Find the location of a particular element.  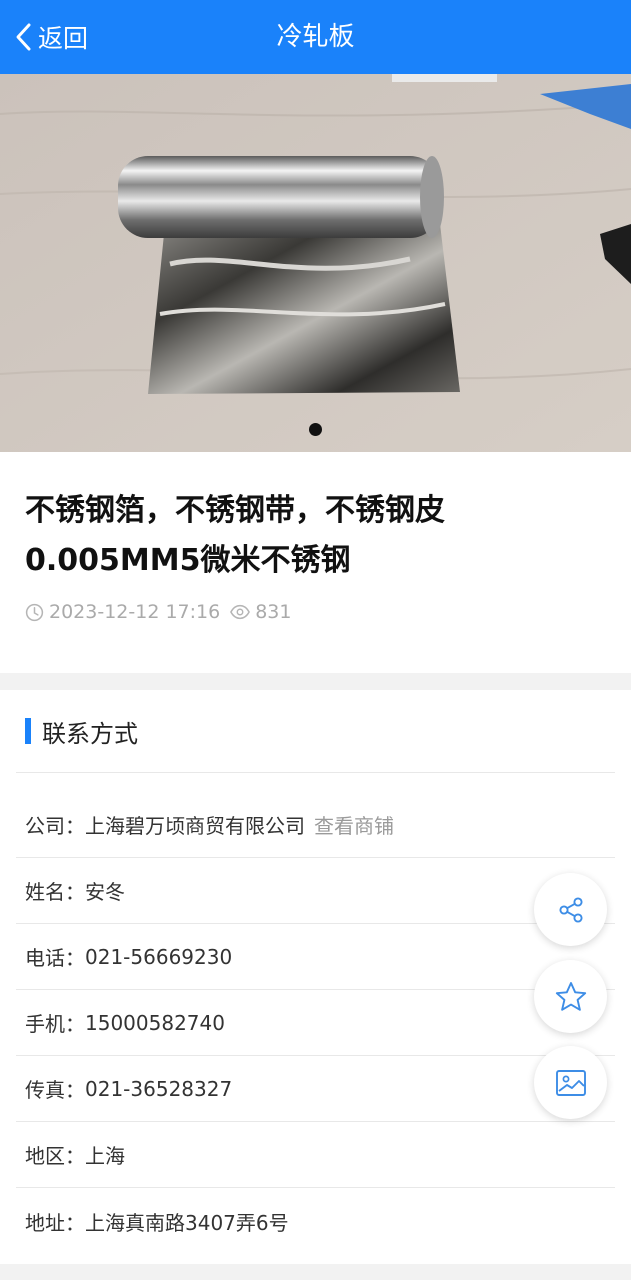

address-value: 上海真南路3407弄6号 is located at coordinates (187, 1222).